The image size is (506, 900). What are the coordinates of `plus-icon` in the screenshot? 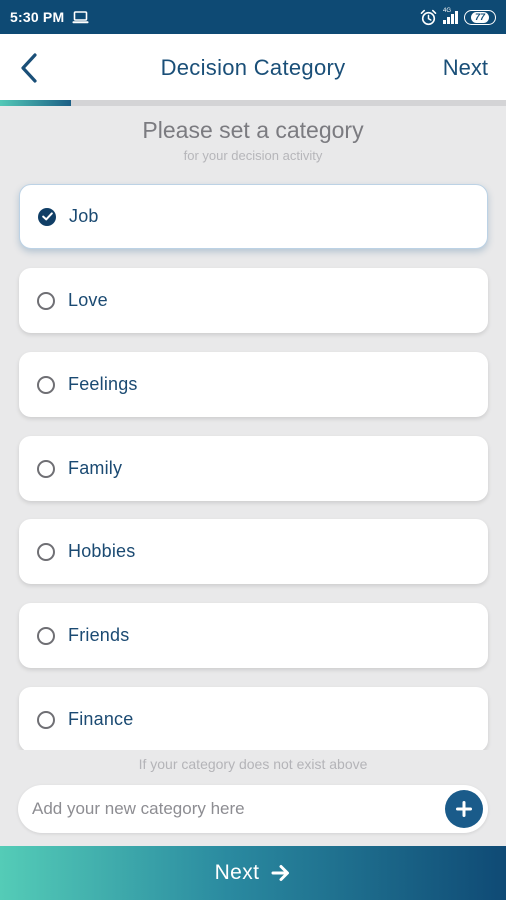 It's located at (464, 809).